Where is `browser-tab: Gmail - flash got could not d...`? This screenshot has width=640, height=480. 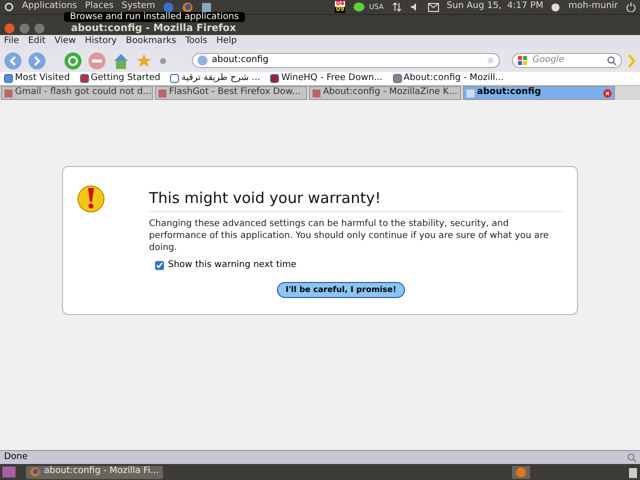
browser-tab: Gmail - flash got could not d... is located at coordinates (77, 93).